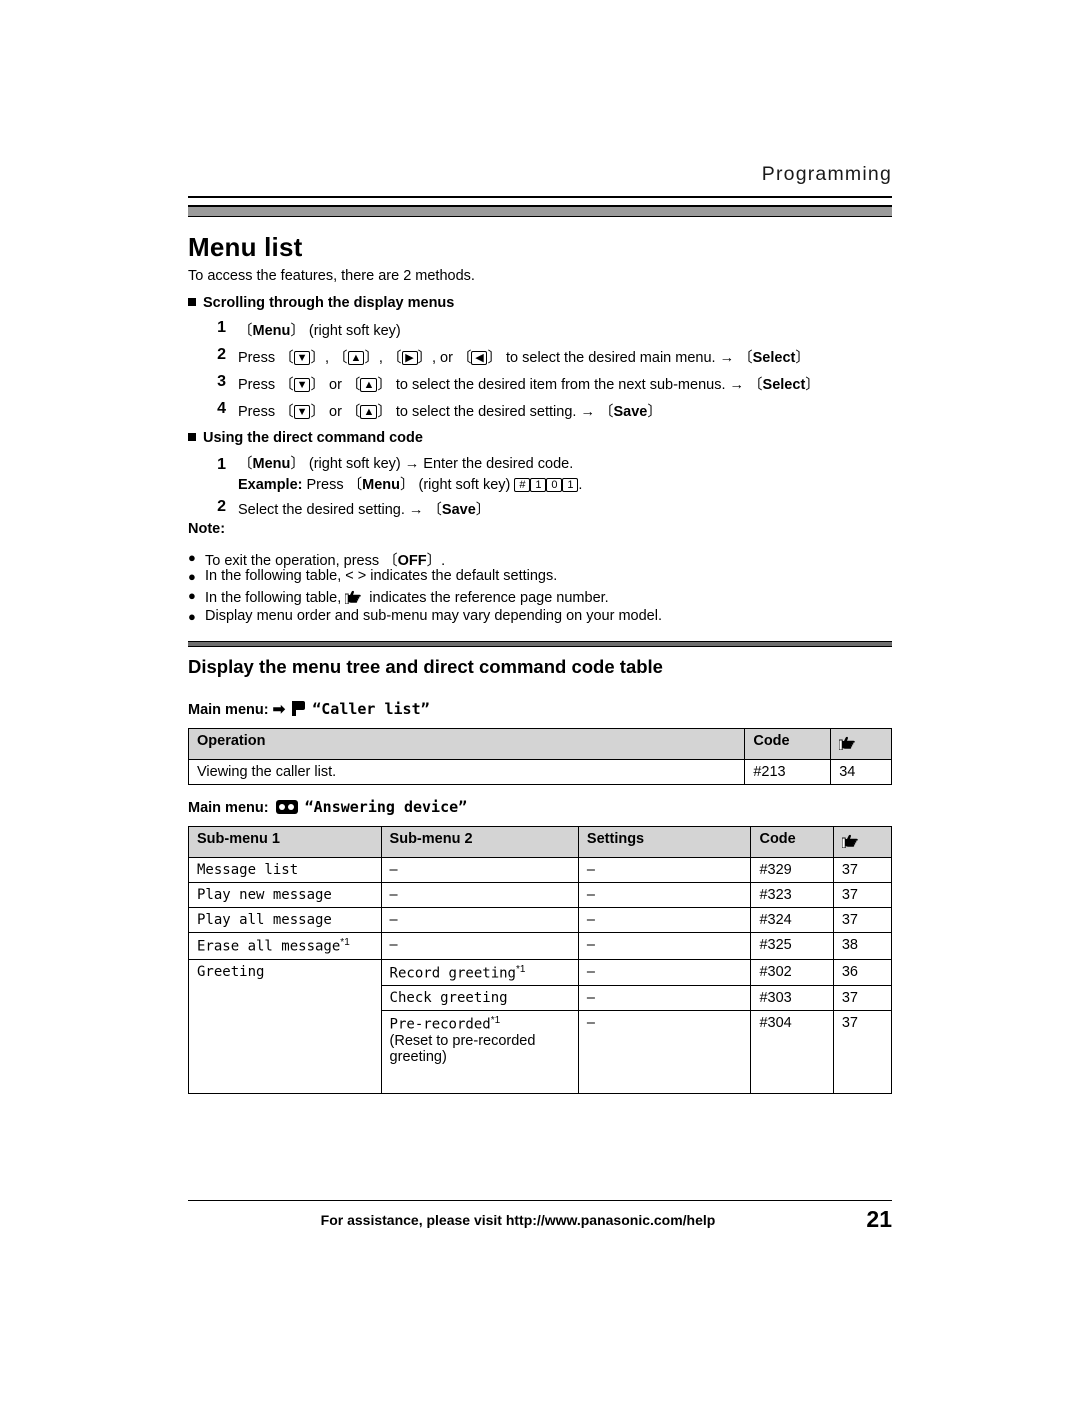 This screenshot has width=1080, height=1404. I want to click on cell-sub-menu-1: Play all message, so click(285, 920).